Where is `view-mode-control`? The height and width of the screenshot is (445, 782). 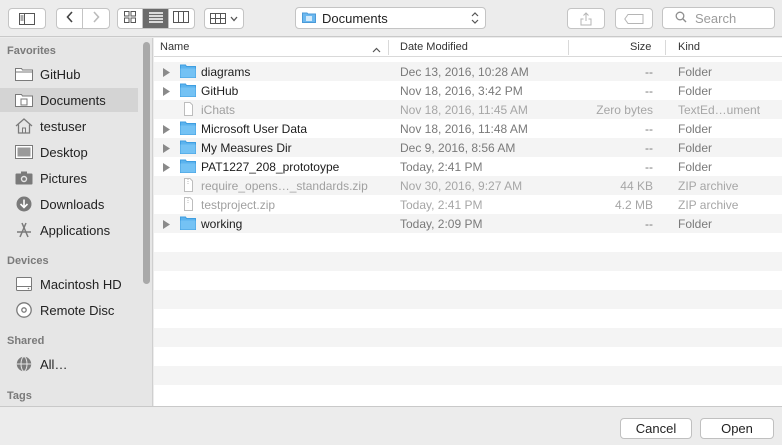
view-mode-control is located at coordinates (156, 18).